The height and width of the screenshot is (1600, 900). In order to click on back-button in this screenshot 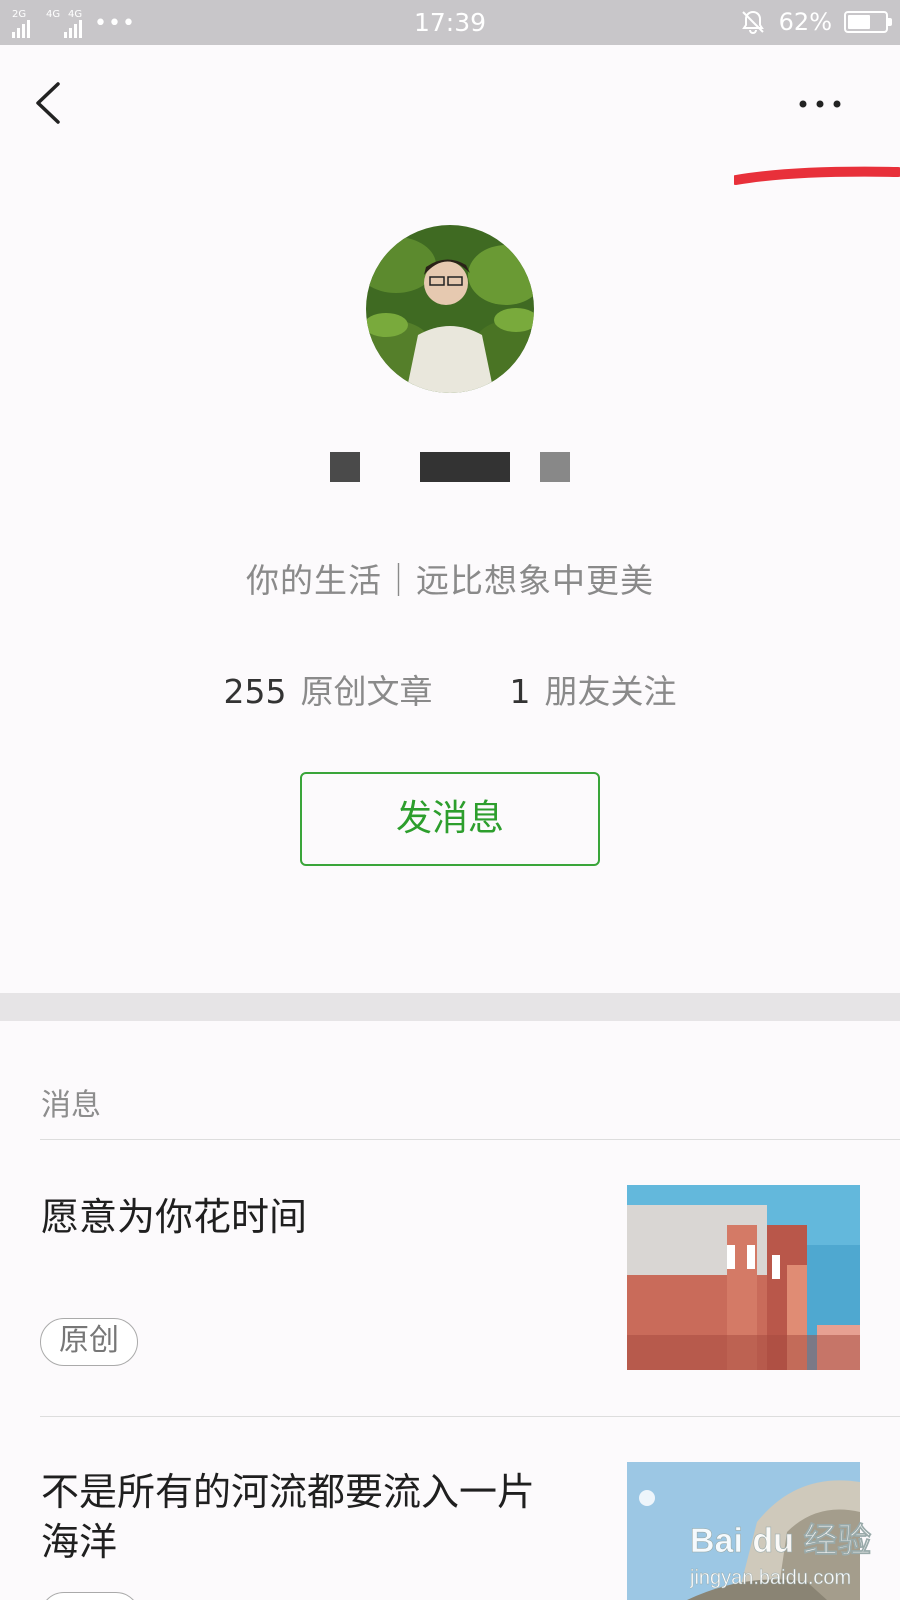, I will do `click(50, 103)`.